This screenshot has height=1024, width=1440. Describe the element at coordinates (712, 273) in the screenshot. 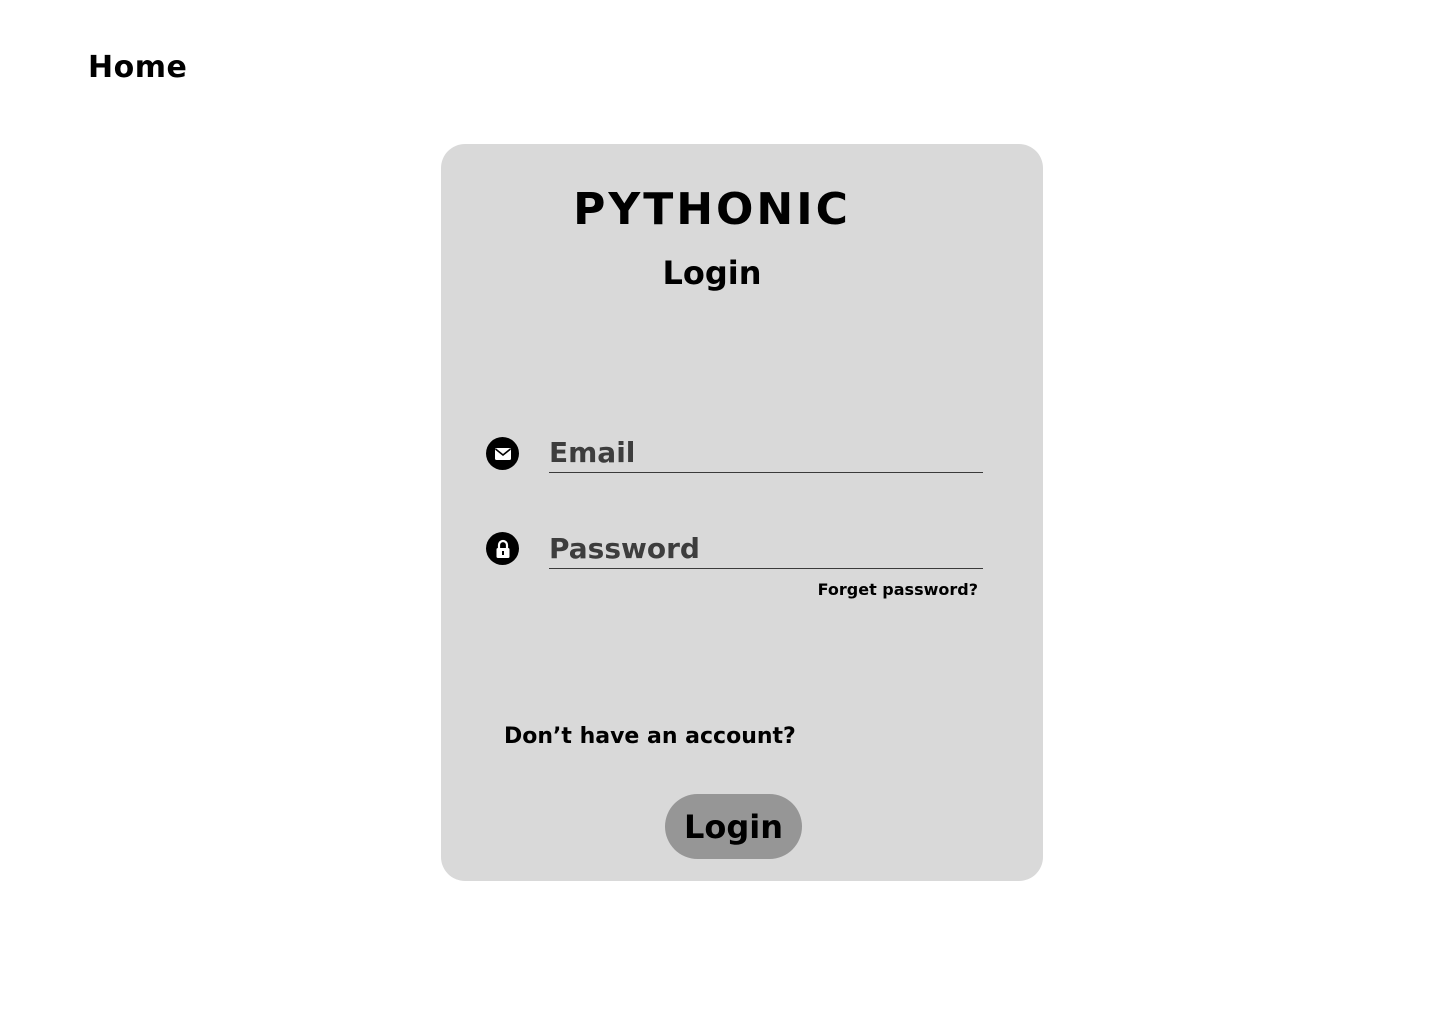

I see `login-heading: Login` at that location.